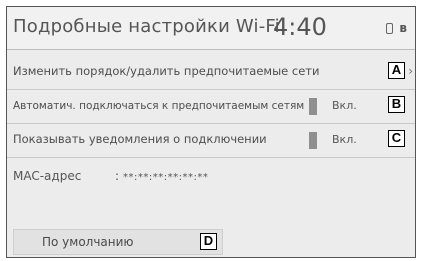 The height and width of the screenshot is (261, 423). Describe the element at coordinates (313, 106) in the screenshot. I see `auto-connect-toggle-indicator` at that location.